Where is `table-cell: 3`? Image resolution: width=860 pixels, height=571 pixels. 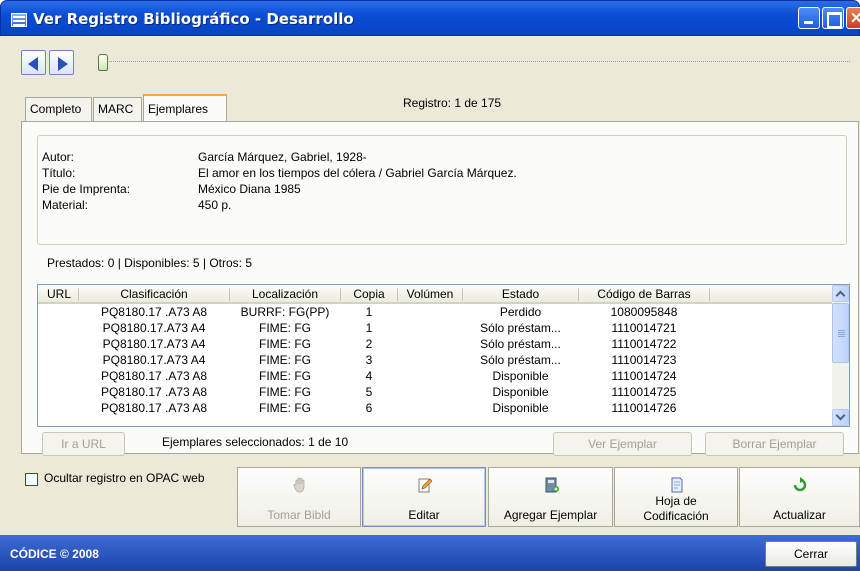 table-cell: 3 is located at coordinates (369, 360).